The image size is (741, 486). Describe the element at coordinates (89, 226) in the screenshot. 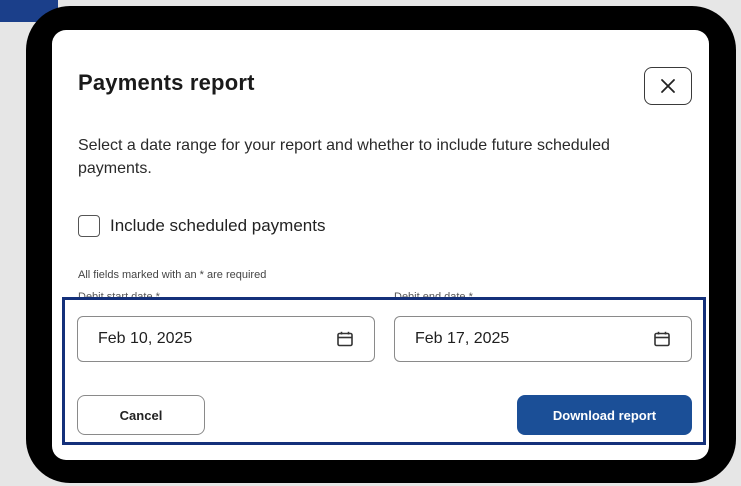

I see `include-scheduled-checkbox` at that location.